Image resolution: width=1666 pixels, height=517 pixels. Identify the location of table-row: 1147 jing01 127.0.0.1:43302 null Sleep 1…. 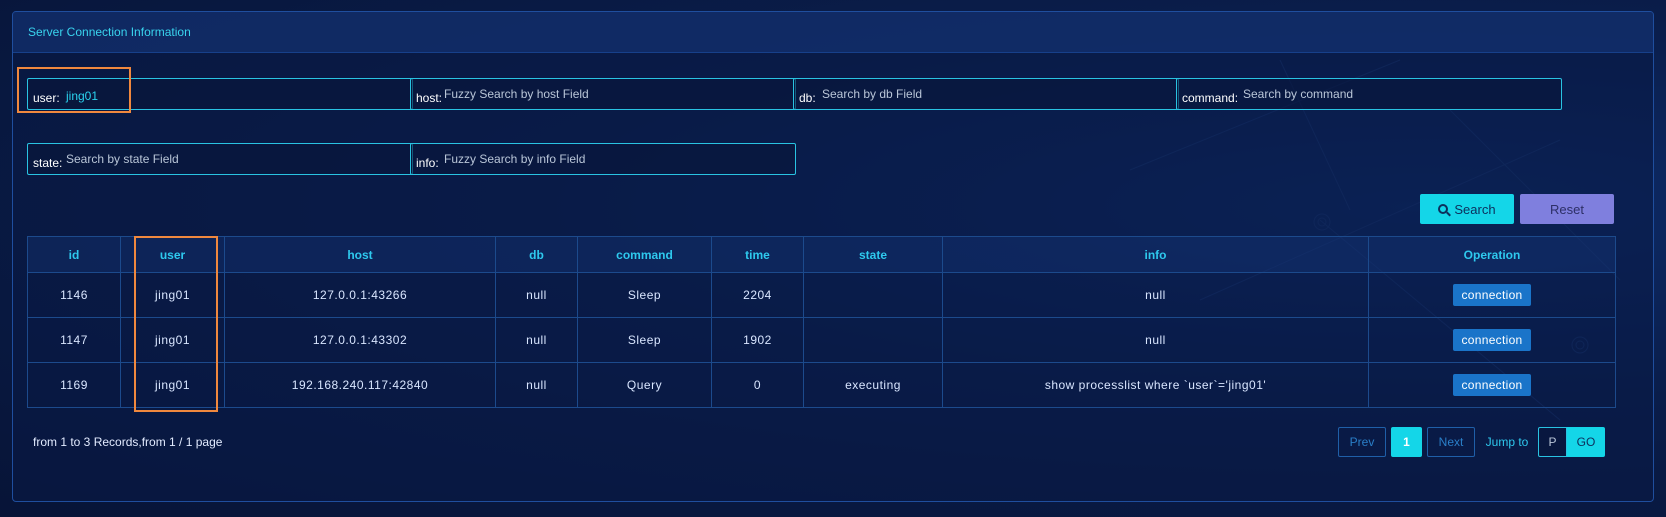
(821, 340).